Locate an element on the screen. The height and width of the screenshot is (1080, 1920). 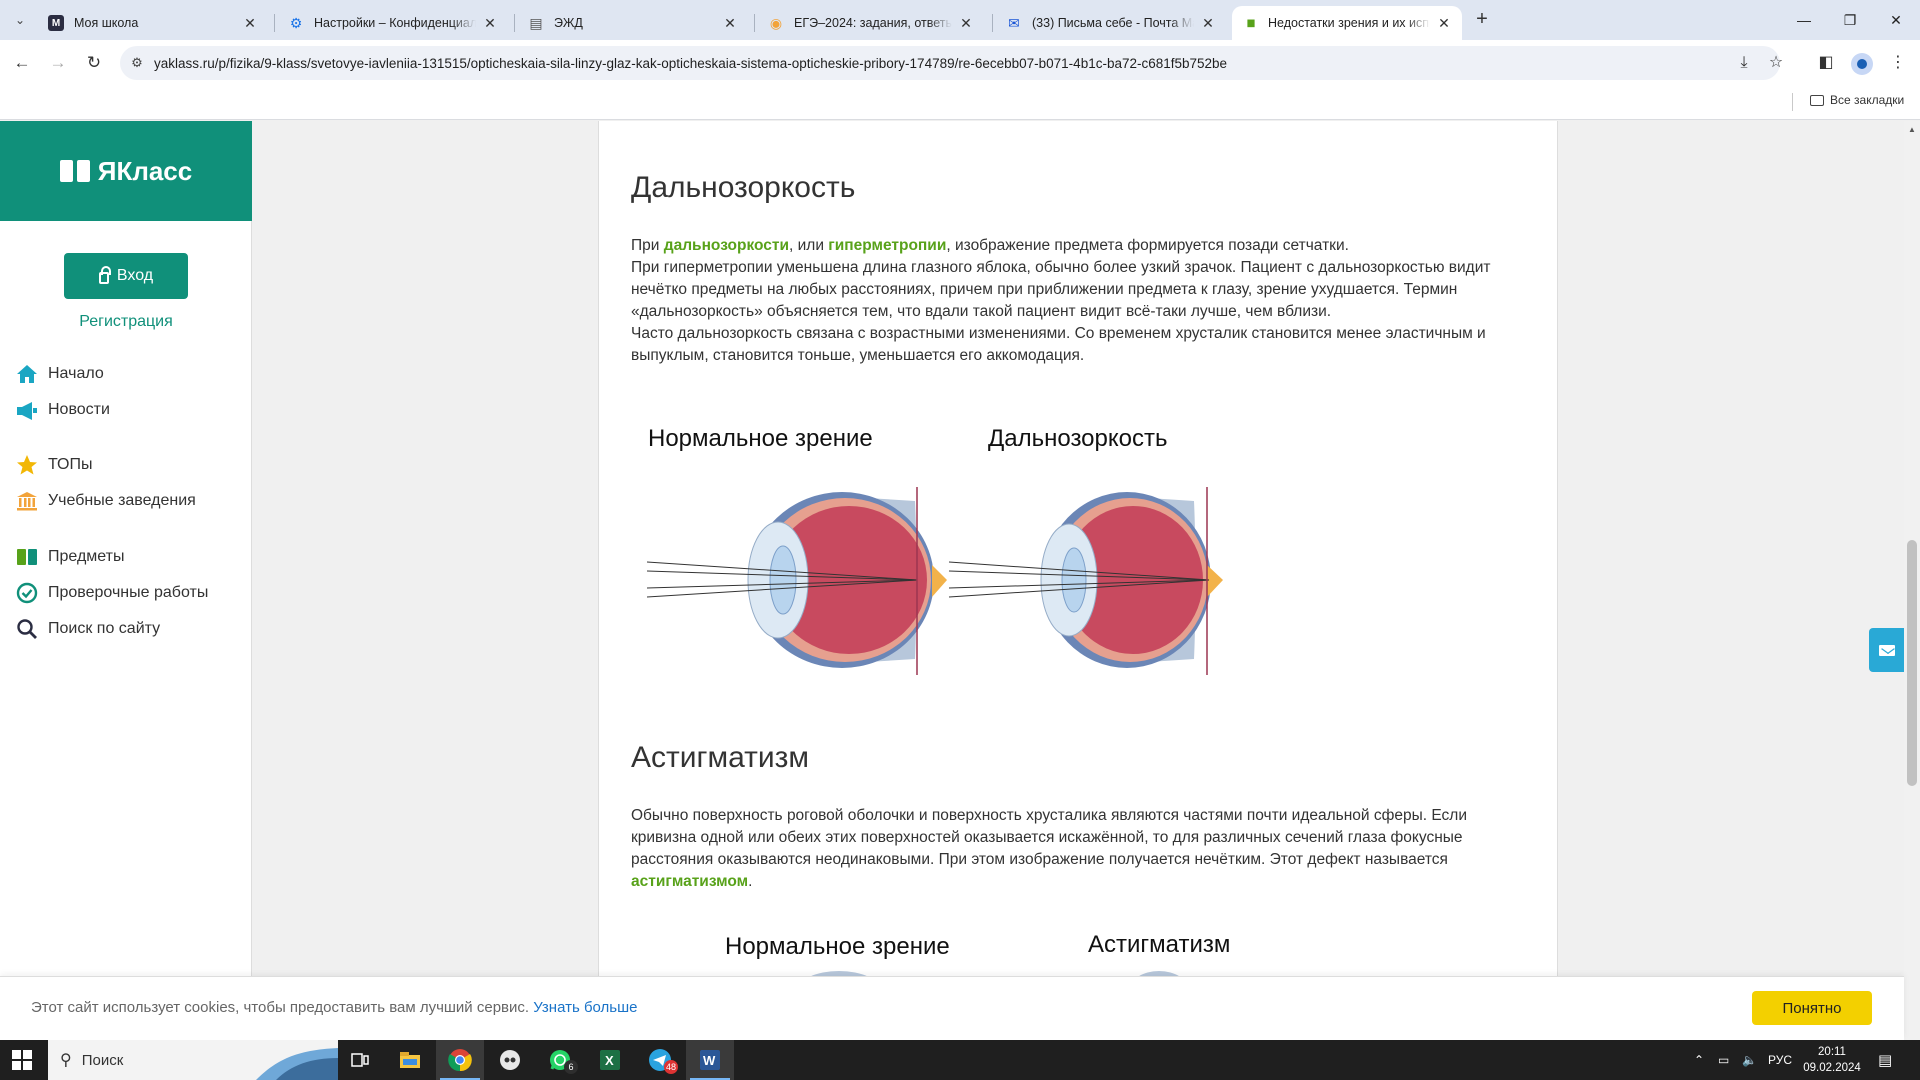
network-icon: ▭ is located at coordinates (1723, 1060).